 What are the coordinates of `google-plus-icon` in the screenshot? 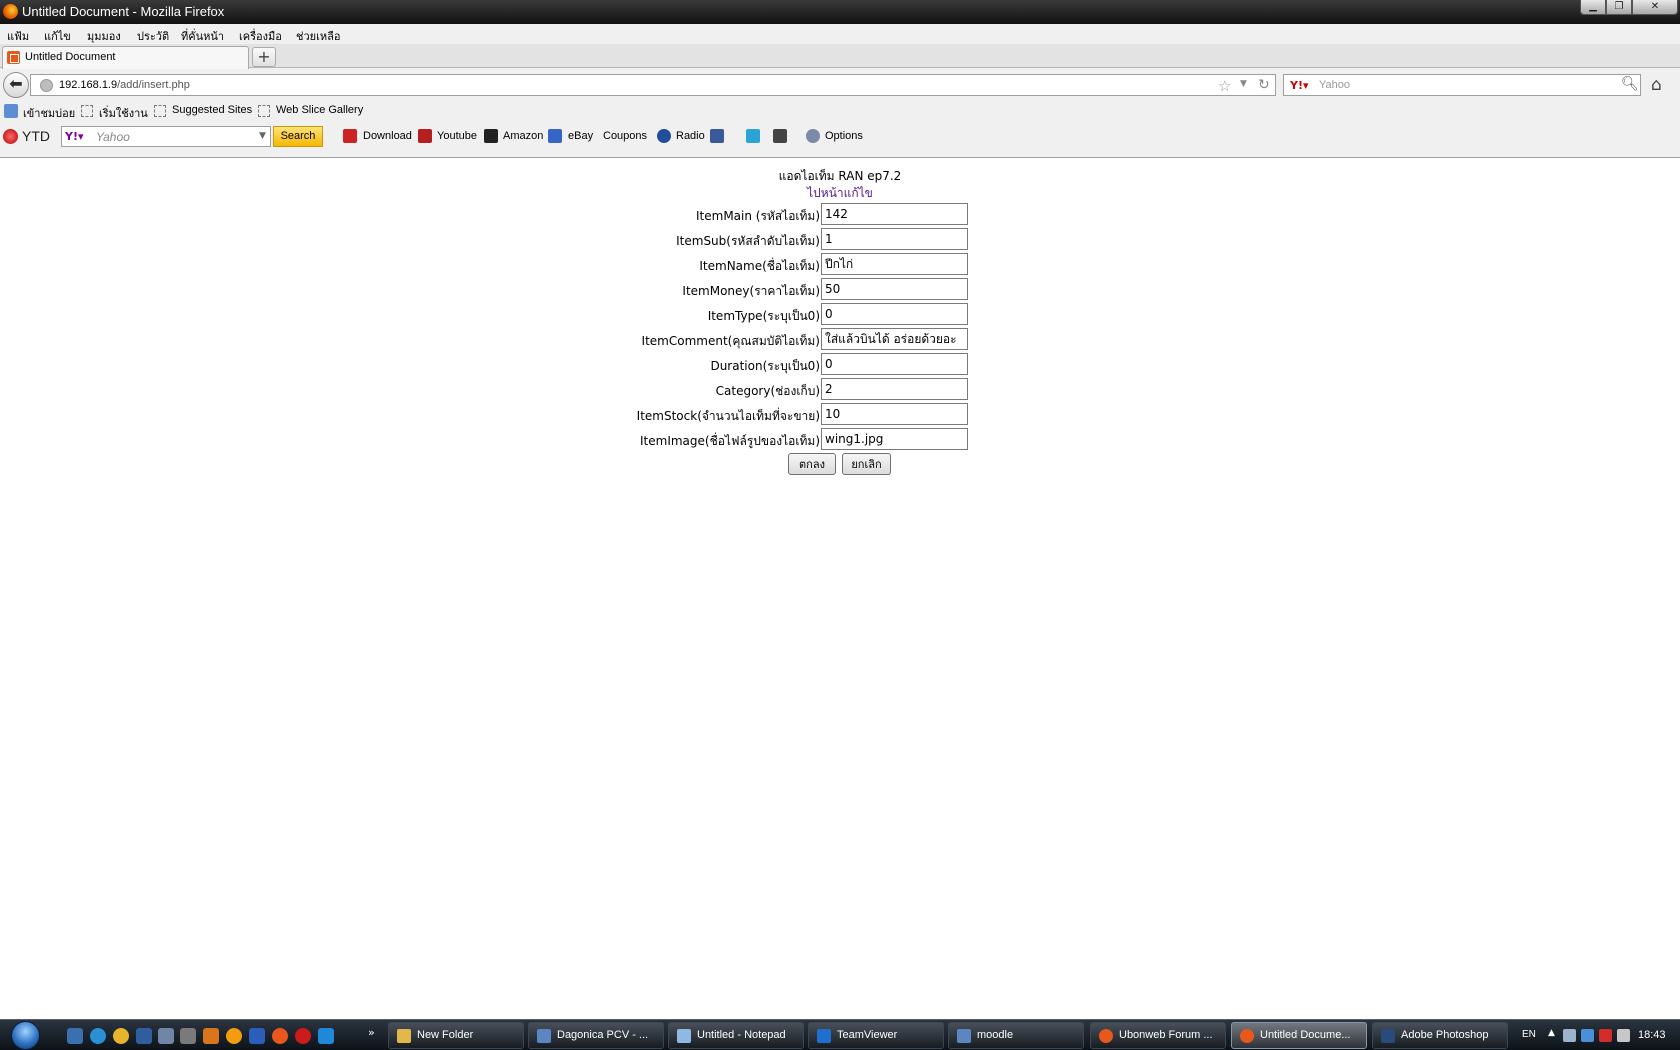 It's located at (780, 136).